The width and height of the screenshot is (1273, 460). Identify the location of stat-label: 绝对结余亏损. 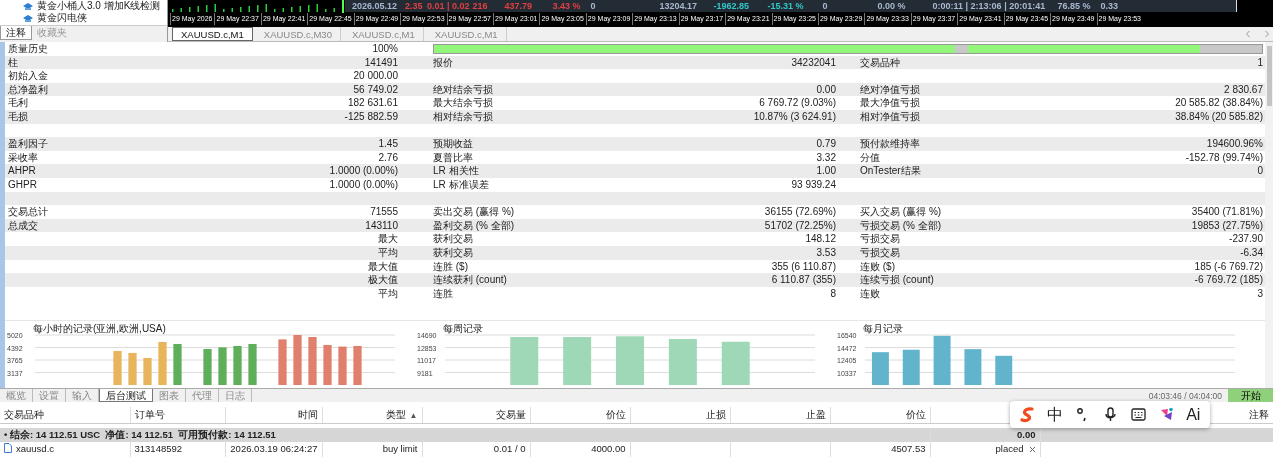
(463, 89).